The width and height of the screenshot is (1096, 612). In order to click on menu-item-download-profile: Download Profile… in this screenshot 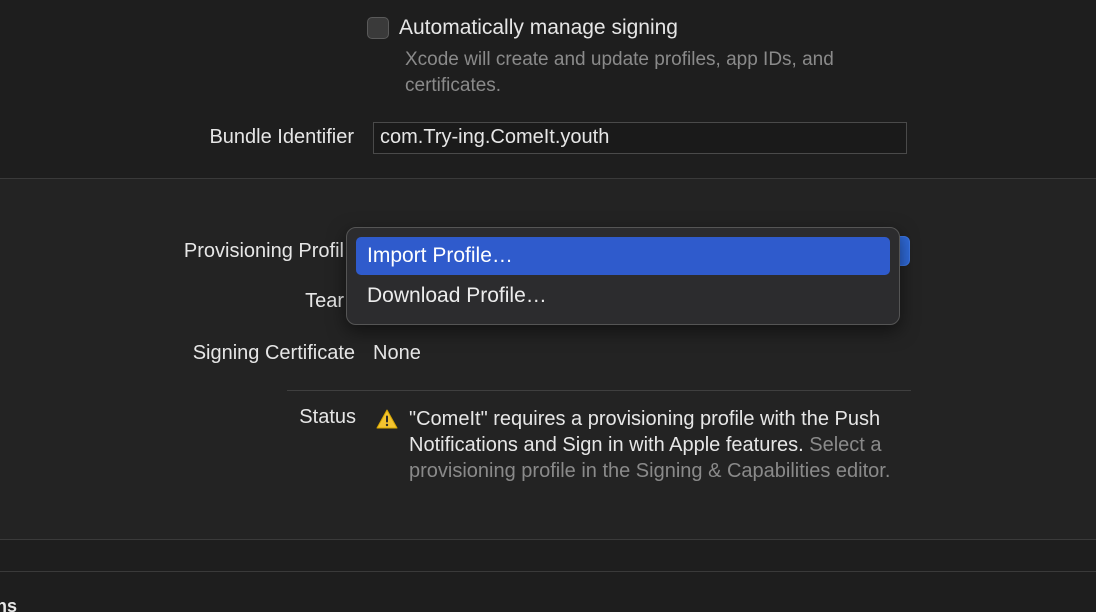, I will do `click(623, 296)`.